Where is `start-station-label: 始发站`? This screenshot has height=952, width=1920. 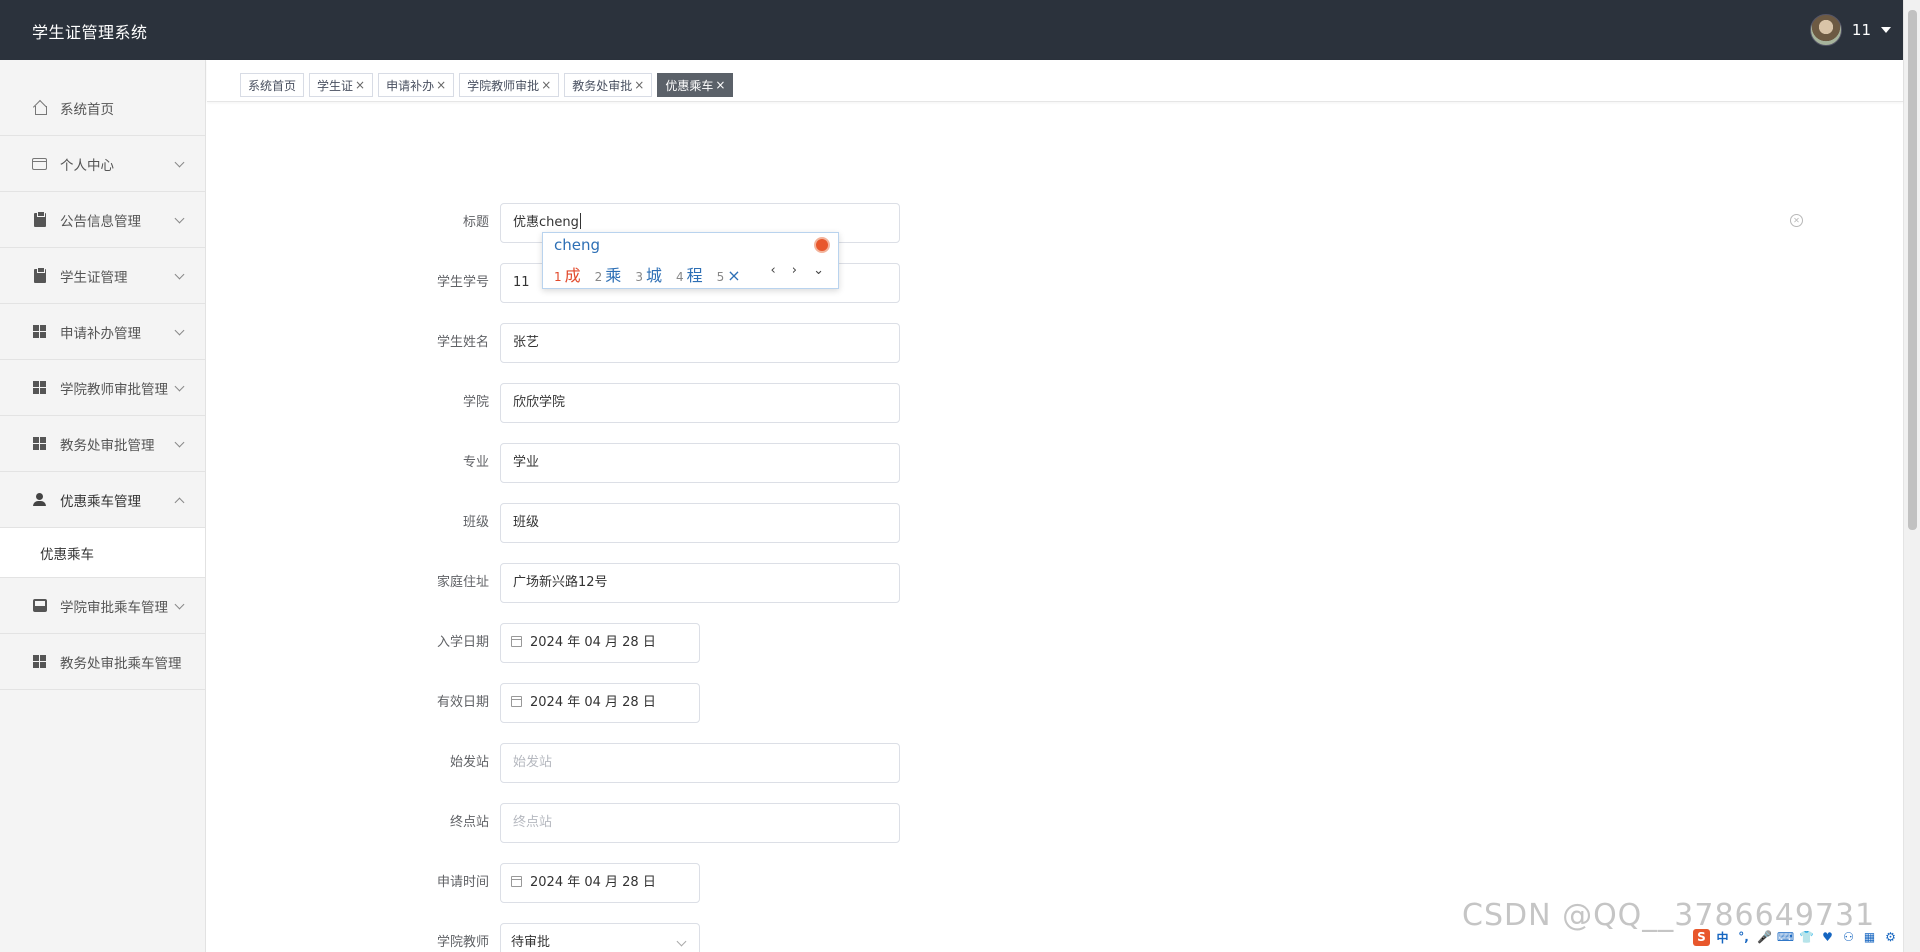 start-station-label: 始发站 is located at coordinates (469, 762).